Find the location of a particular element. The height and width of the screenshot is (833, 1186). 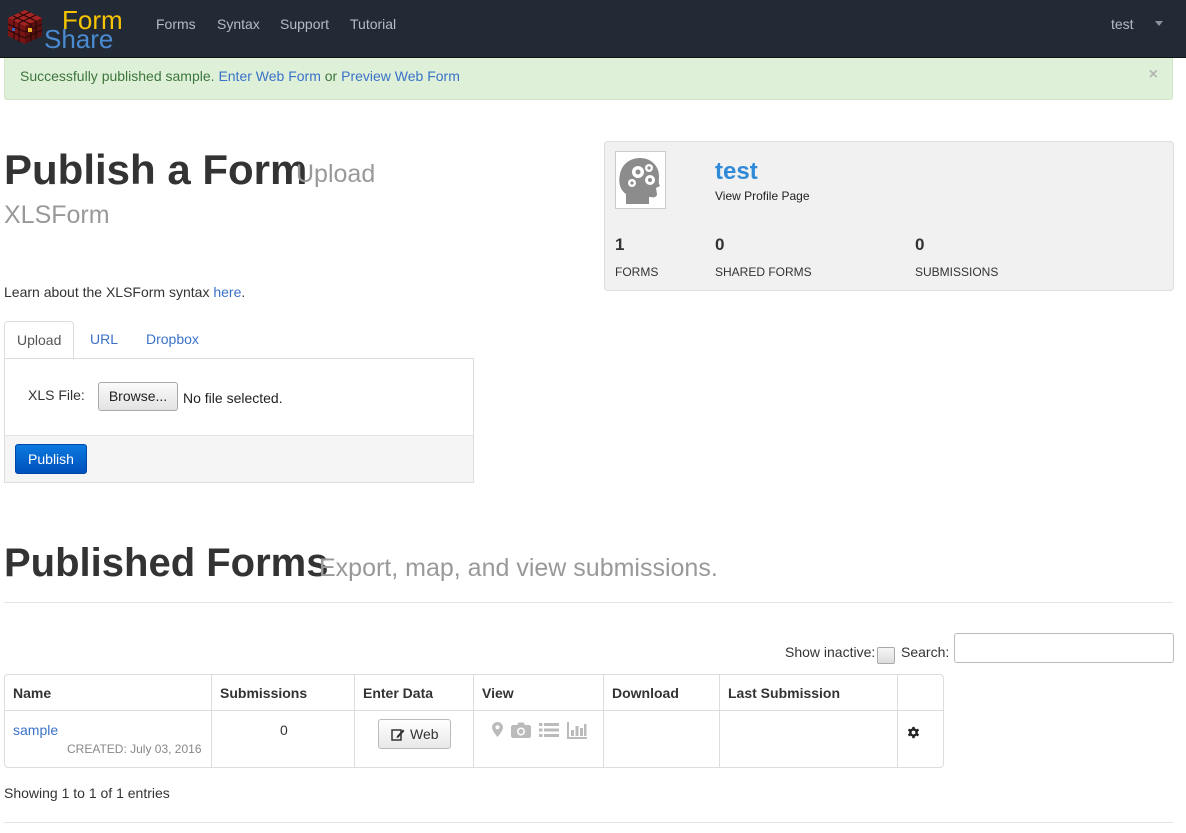

col-download: Download is located at coordinates (645, 693).